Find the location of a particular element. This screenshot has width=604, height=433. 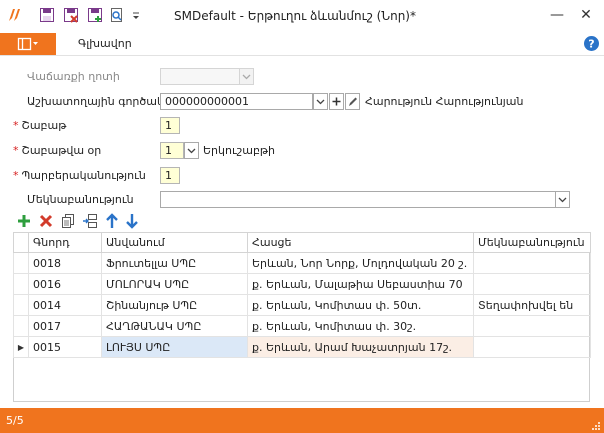

quick-access-dropdown-icon is located at coordinates (136, 15).